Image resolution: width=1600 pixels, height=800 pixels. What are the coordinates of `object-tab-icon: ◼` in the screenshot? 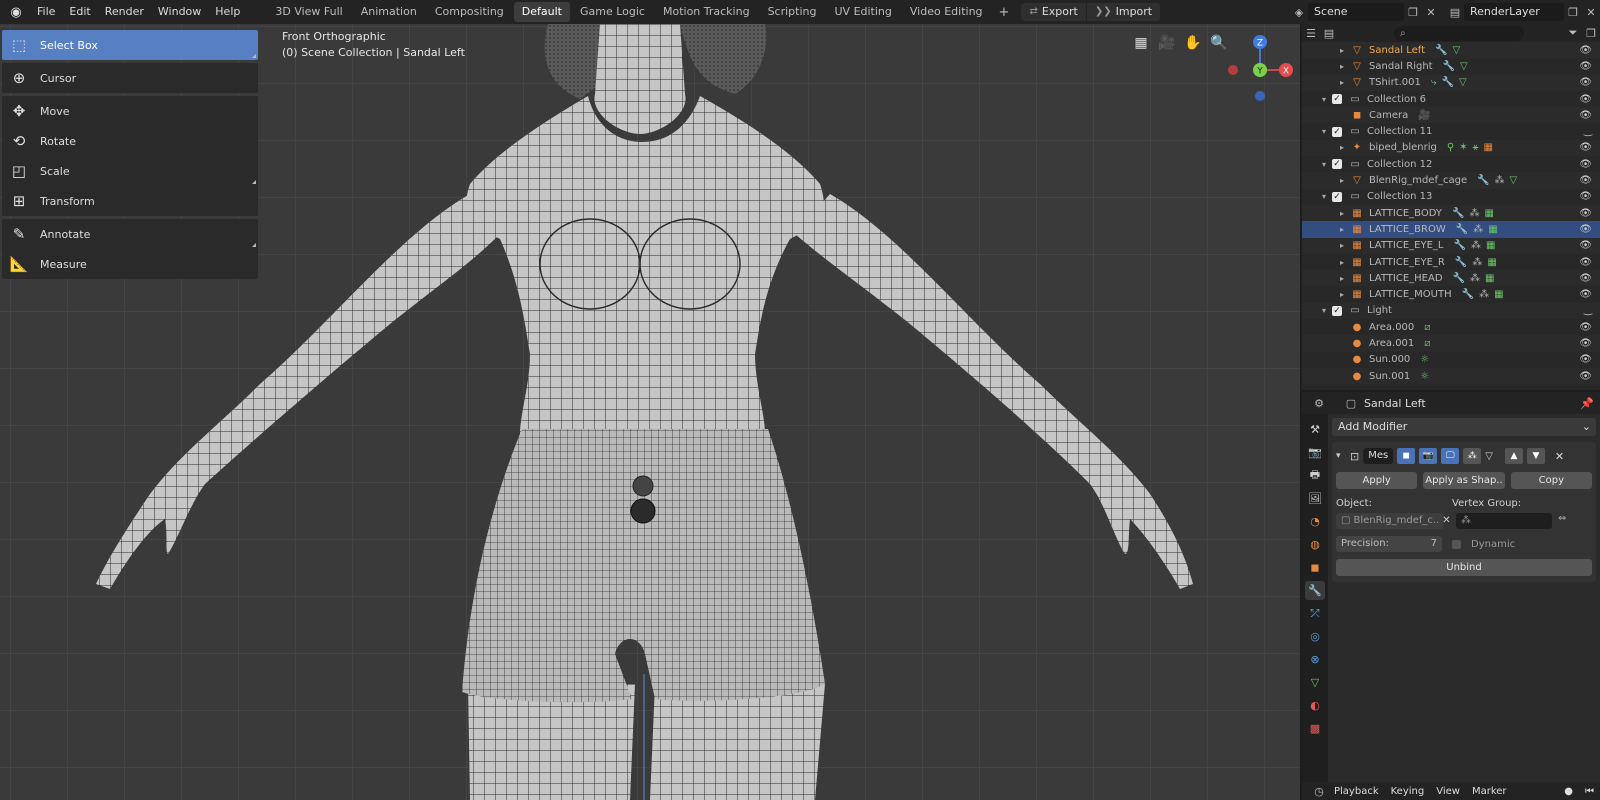 It's located at (1315, 567).